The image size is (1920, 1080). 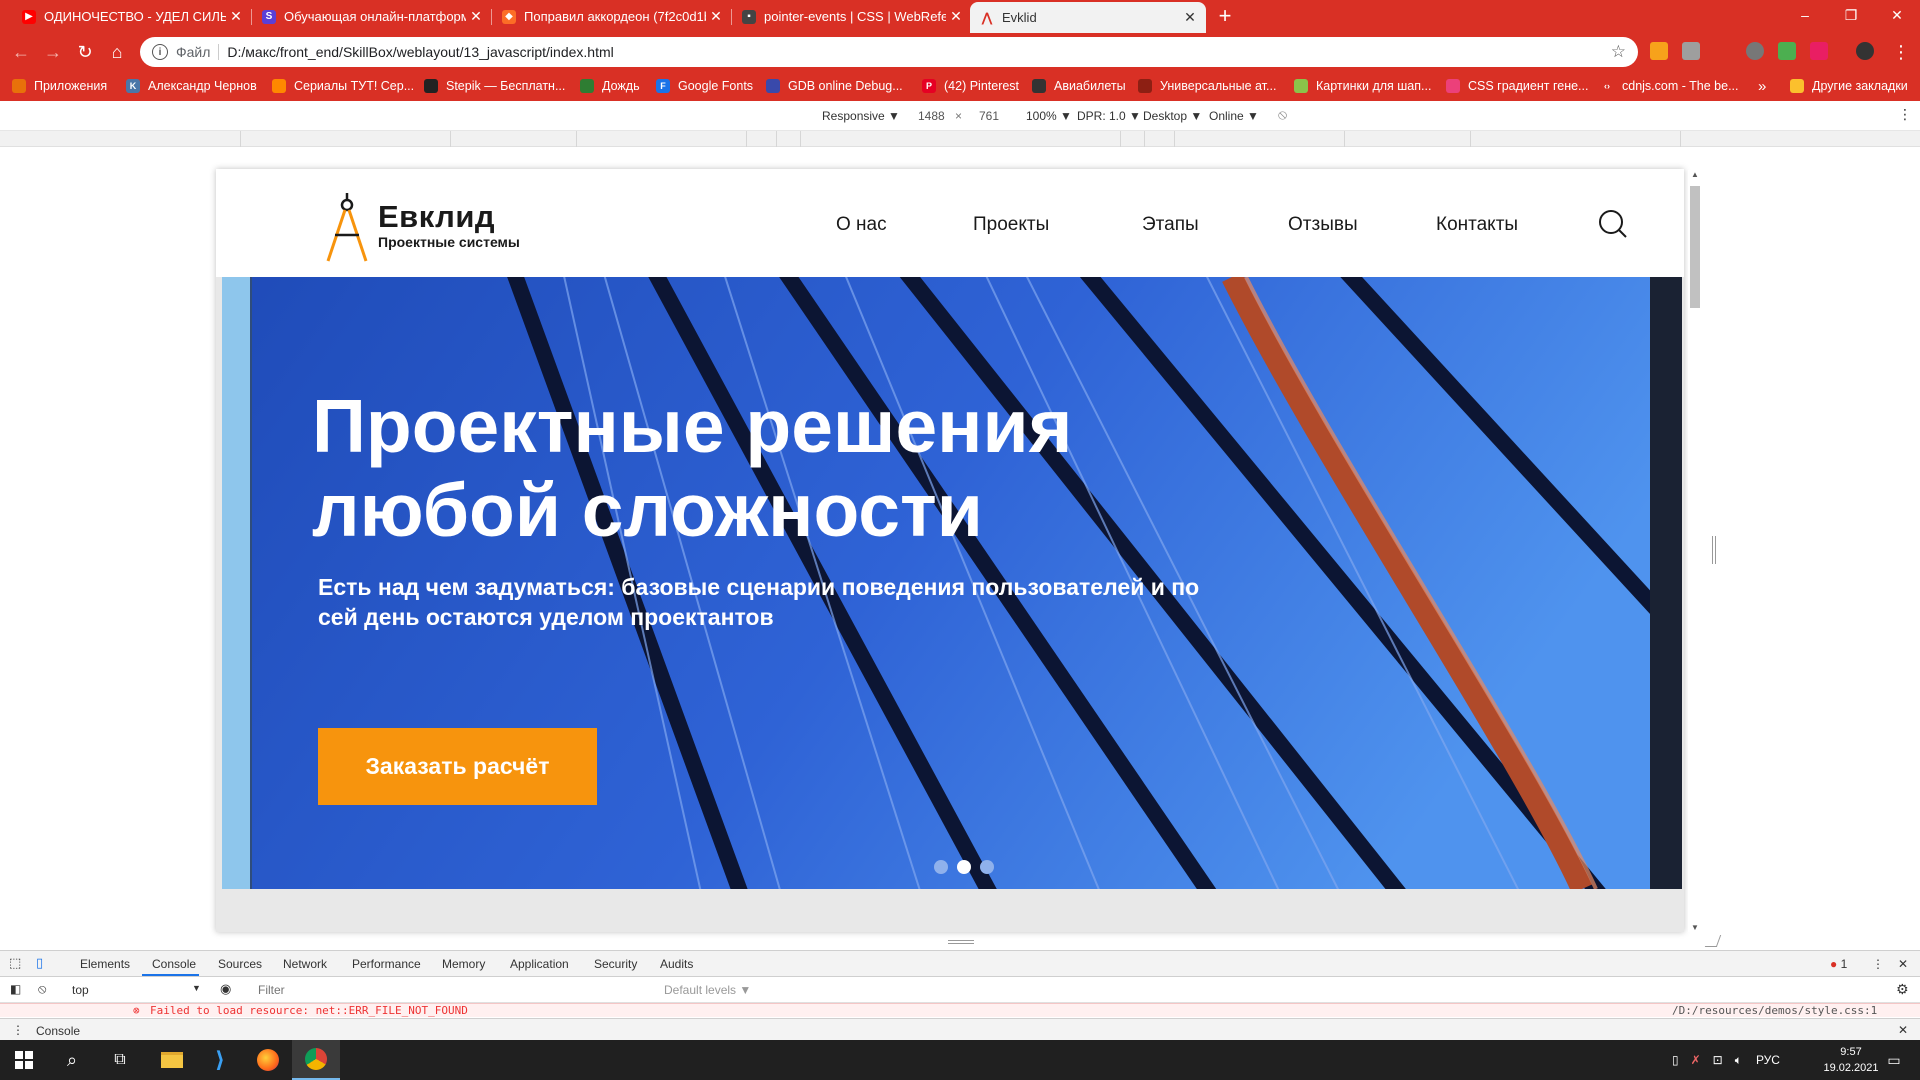 I want to click on maximize-button: ❐, so click(x=1851, y=15).